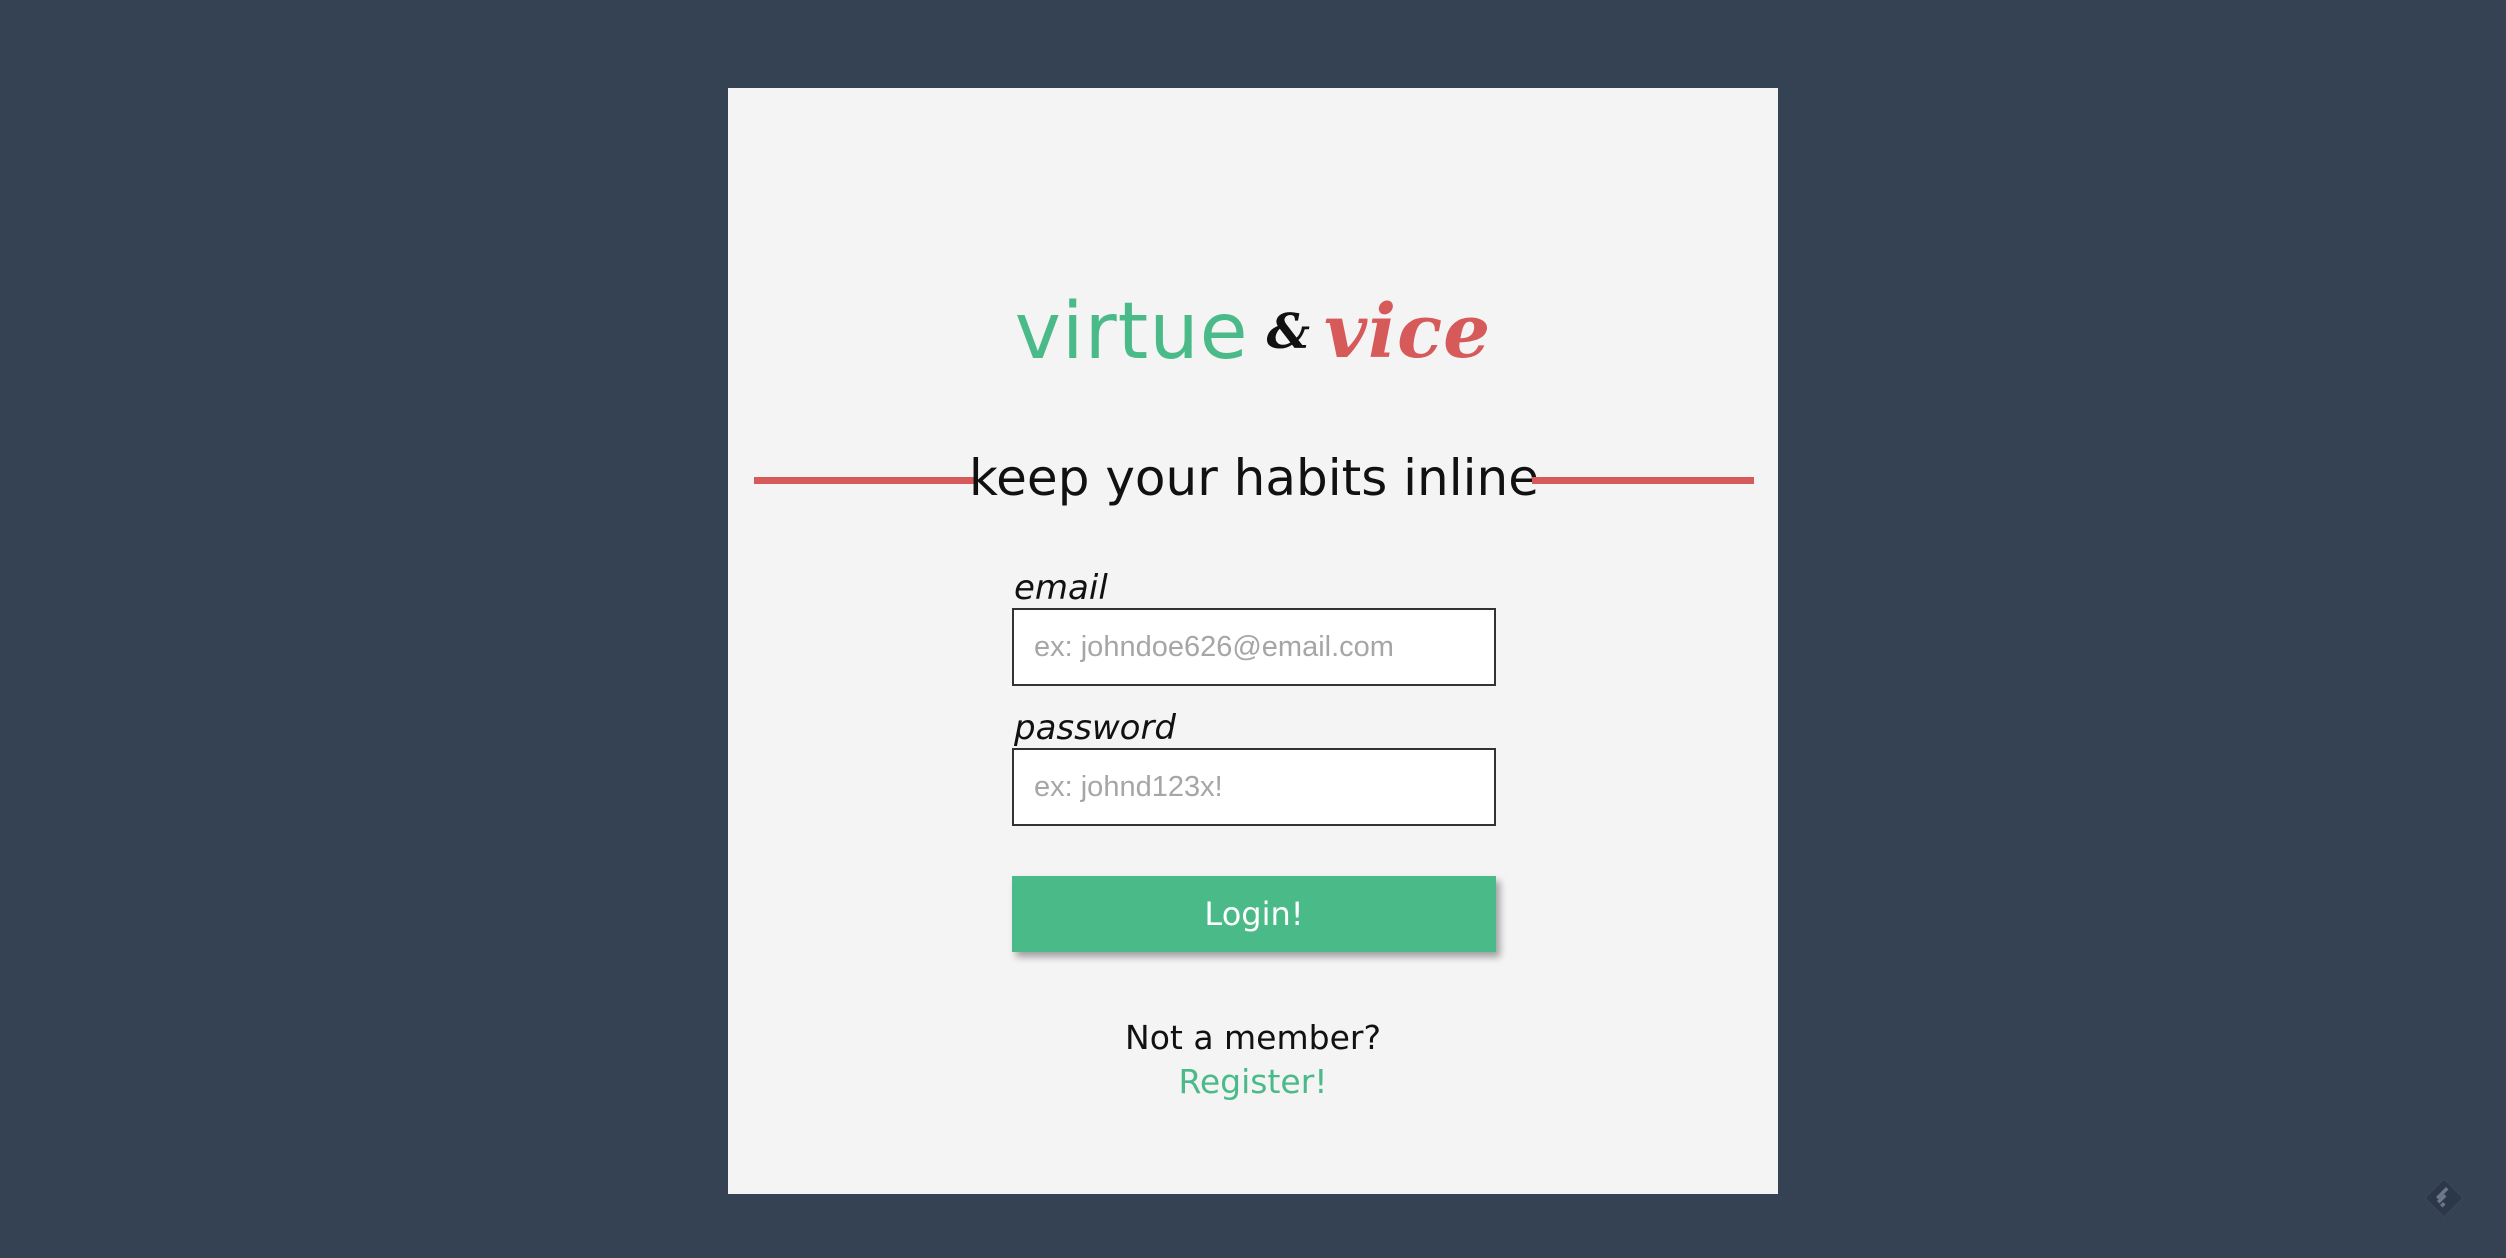  I want to click on email-group: email, so click(1254, 627).